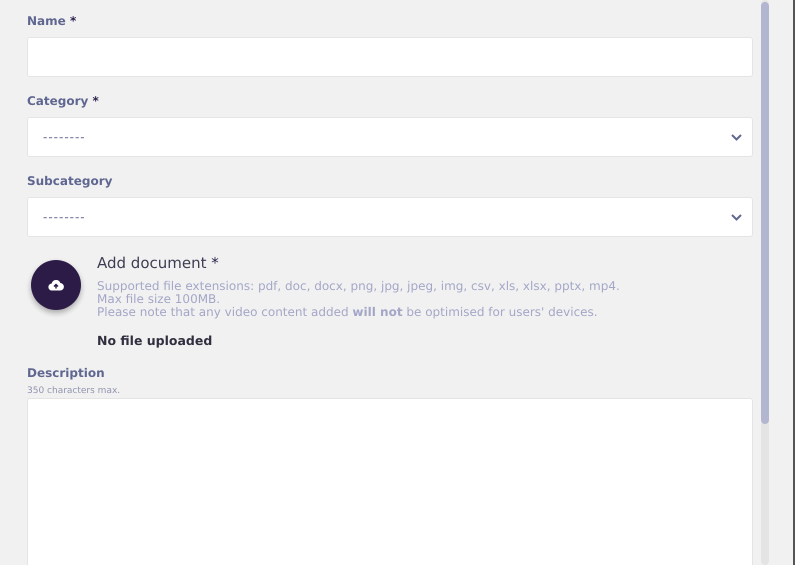 This screenshot has width=795, height=565. What do you see at coordinates (158, 263) in the screenshot?
I see `upload-title: Add document *` at bounding box center [158, 263].